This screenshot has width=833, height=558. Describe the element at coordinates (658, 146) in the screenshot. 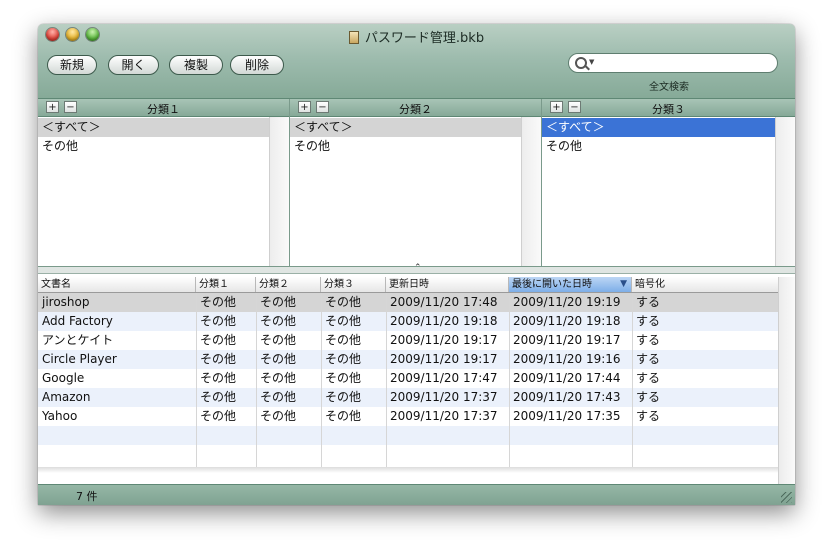

I see `category-3-item-other: その他` at that location.